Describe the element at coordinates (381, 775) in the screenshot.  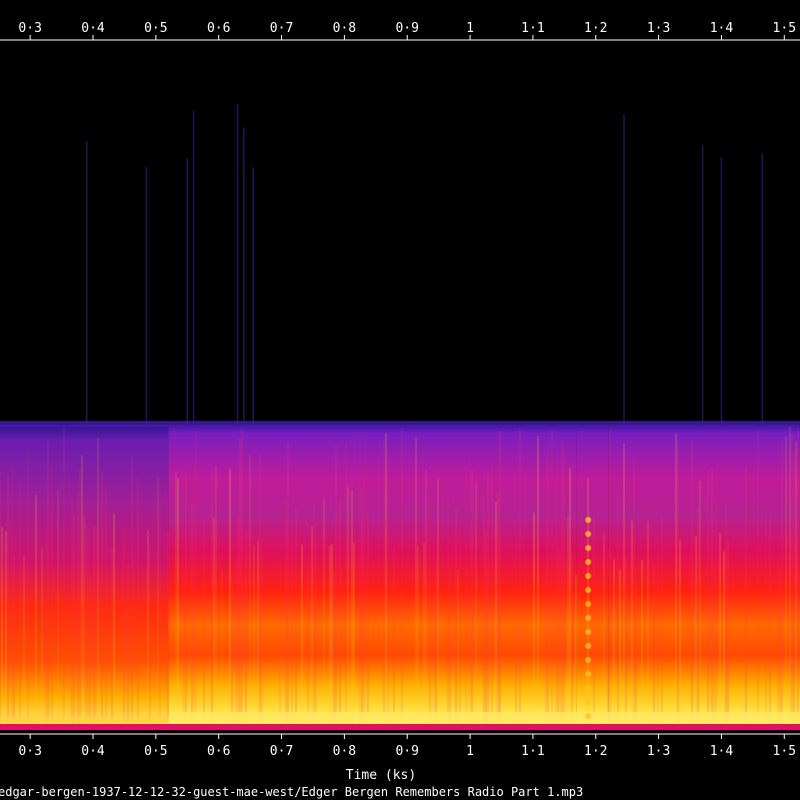
I see `x-axis-title: Time (ks)` at that location.